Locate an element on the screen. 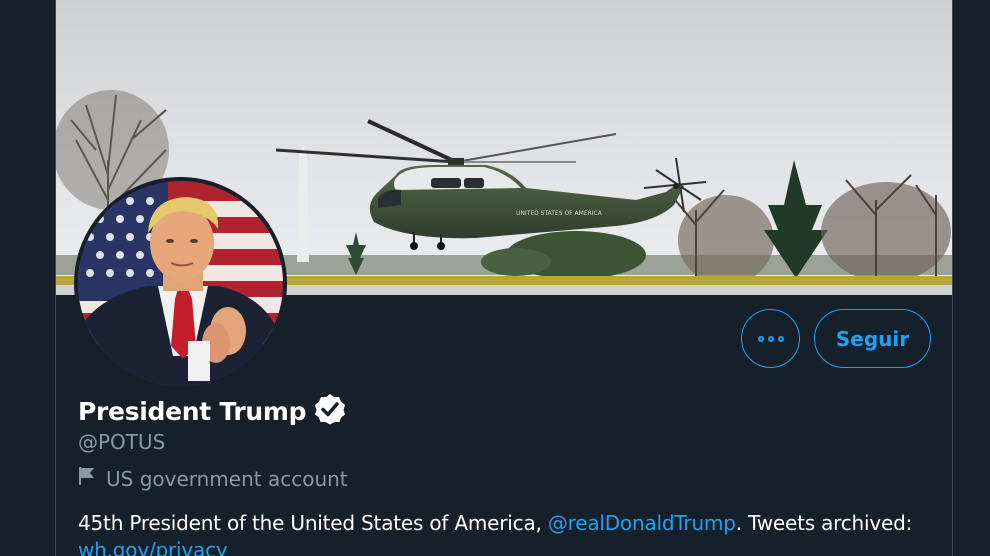 The image size is (990, 556). verified-badge-icon is located at coordinates (330, 411).